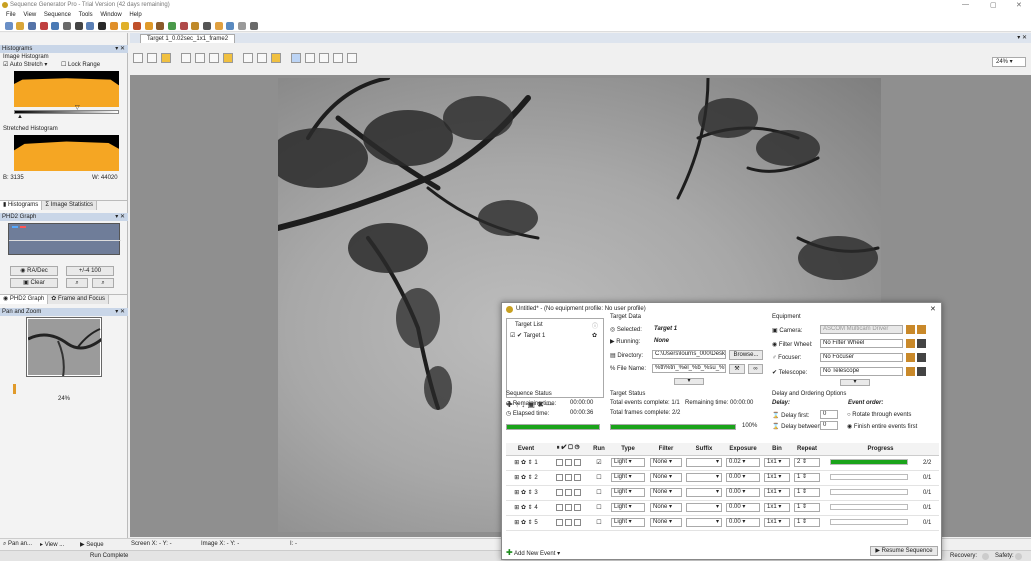 This screenshot has height=561, width=1031. What do you see at coordinates (103, 283) in the screenshot?
I see `zoom-out-graph-button: ⌕` at bounding box center [103, 283].